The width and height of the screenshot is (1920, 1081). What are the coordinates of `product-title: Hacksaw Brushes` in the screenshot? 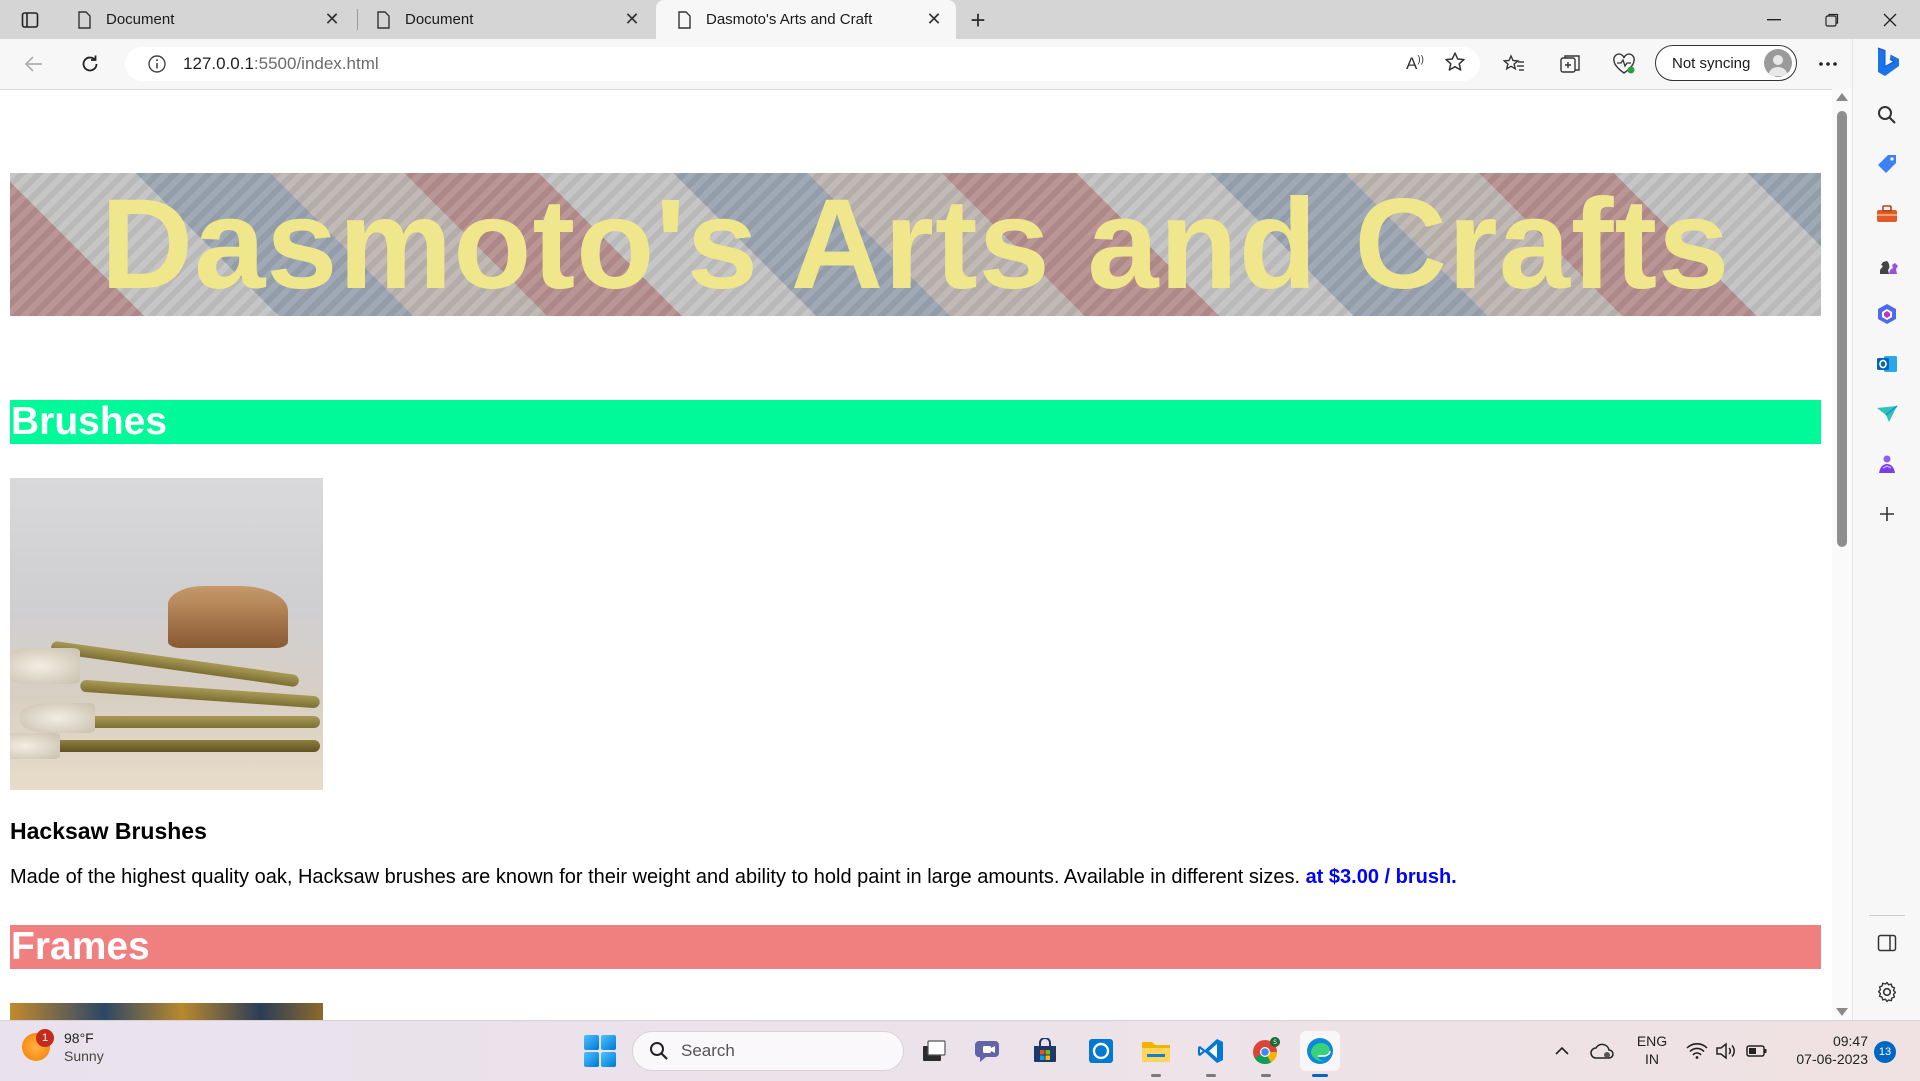 It's located at (108, 831).